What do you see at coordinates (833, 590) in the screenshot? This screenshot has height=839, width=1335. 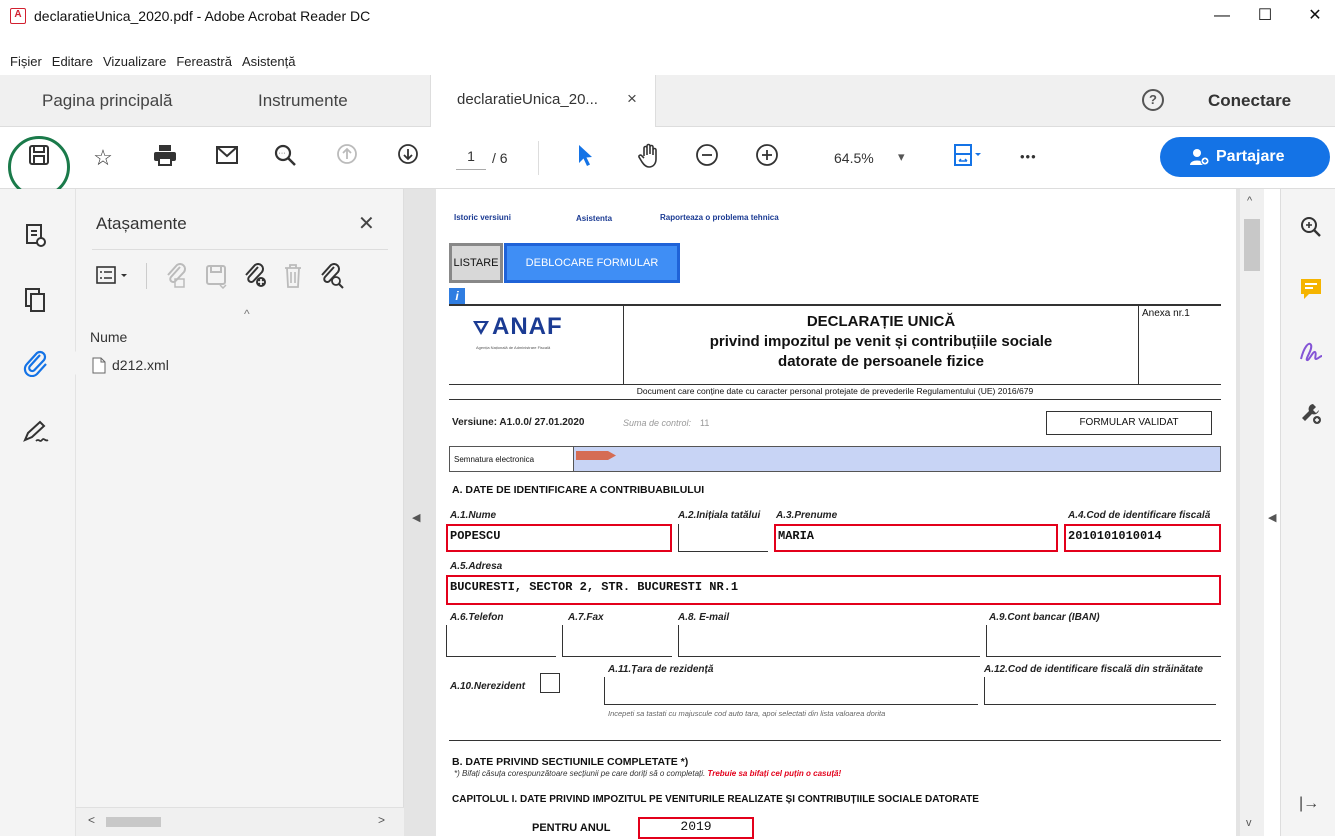 I see `address-field: BUCURESTI, SECTOR 2, STR. BUCURESTI NR.1` at bounding box center [833, 590].